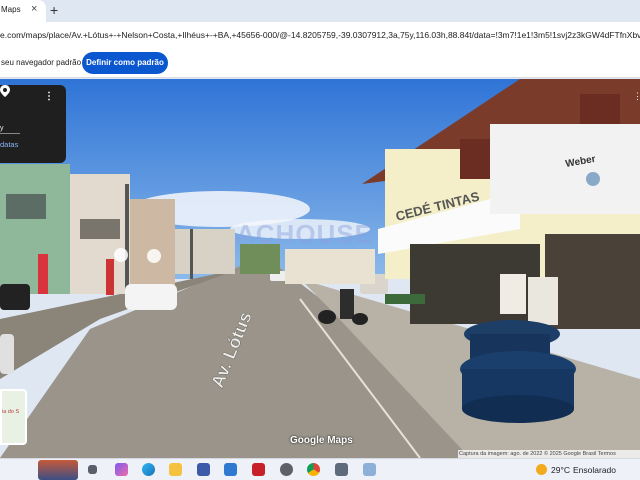 This screenshot has height=480, width=640. What do you see at coordinates (11, 412) in the screenshot?
I see `minimap-label: ia do S` at bounding box center [11, 412].